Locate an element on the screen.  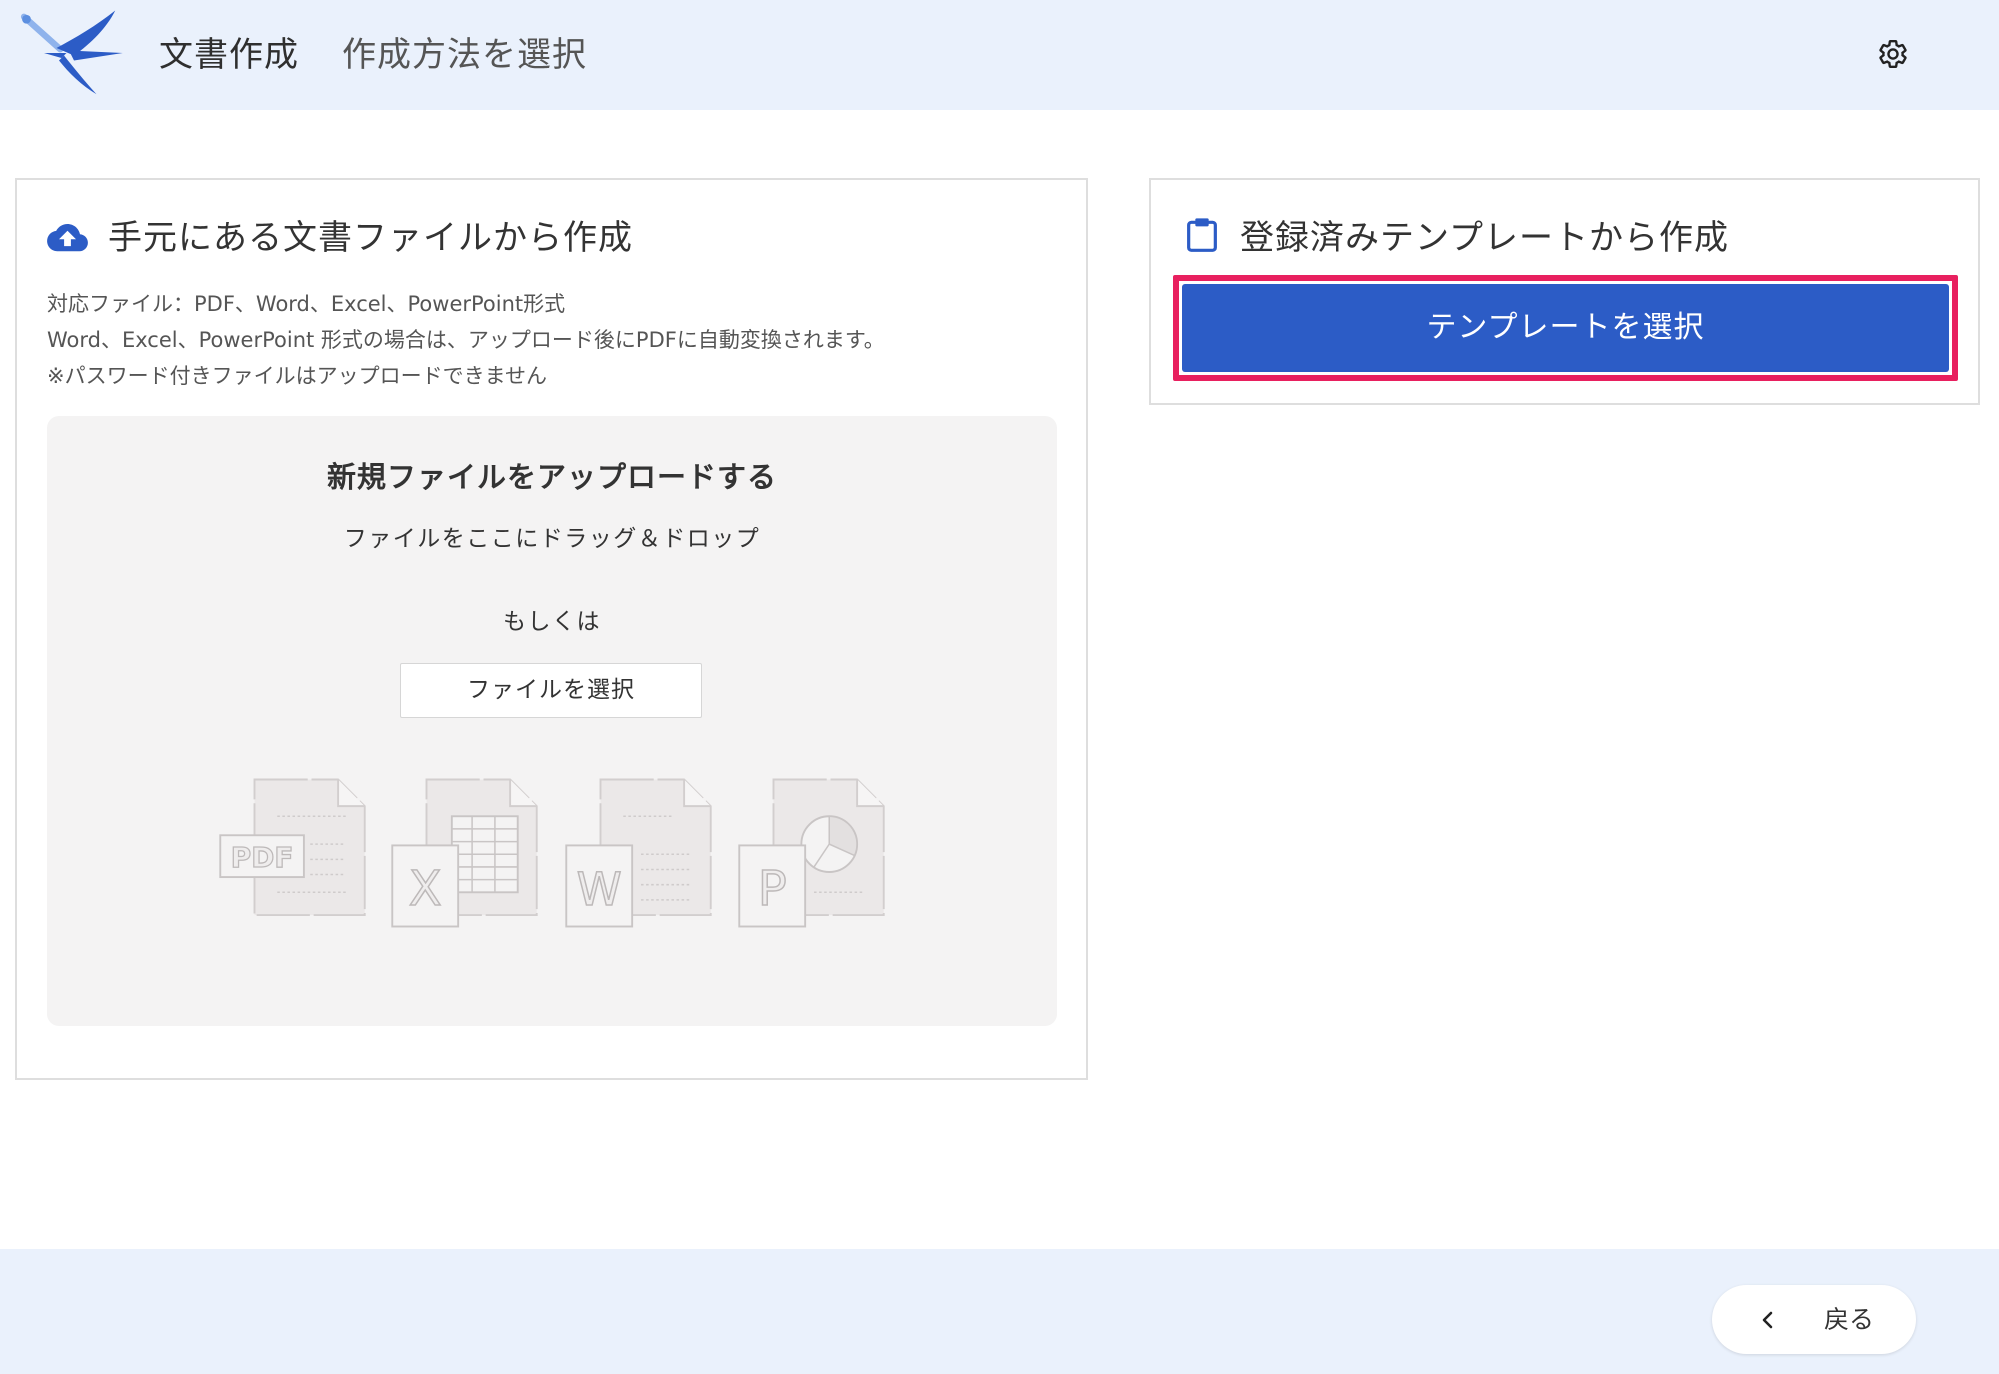
clipboard-icon is located at coordinates (1202, 235).